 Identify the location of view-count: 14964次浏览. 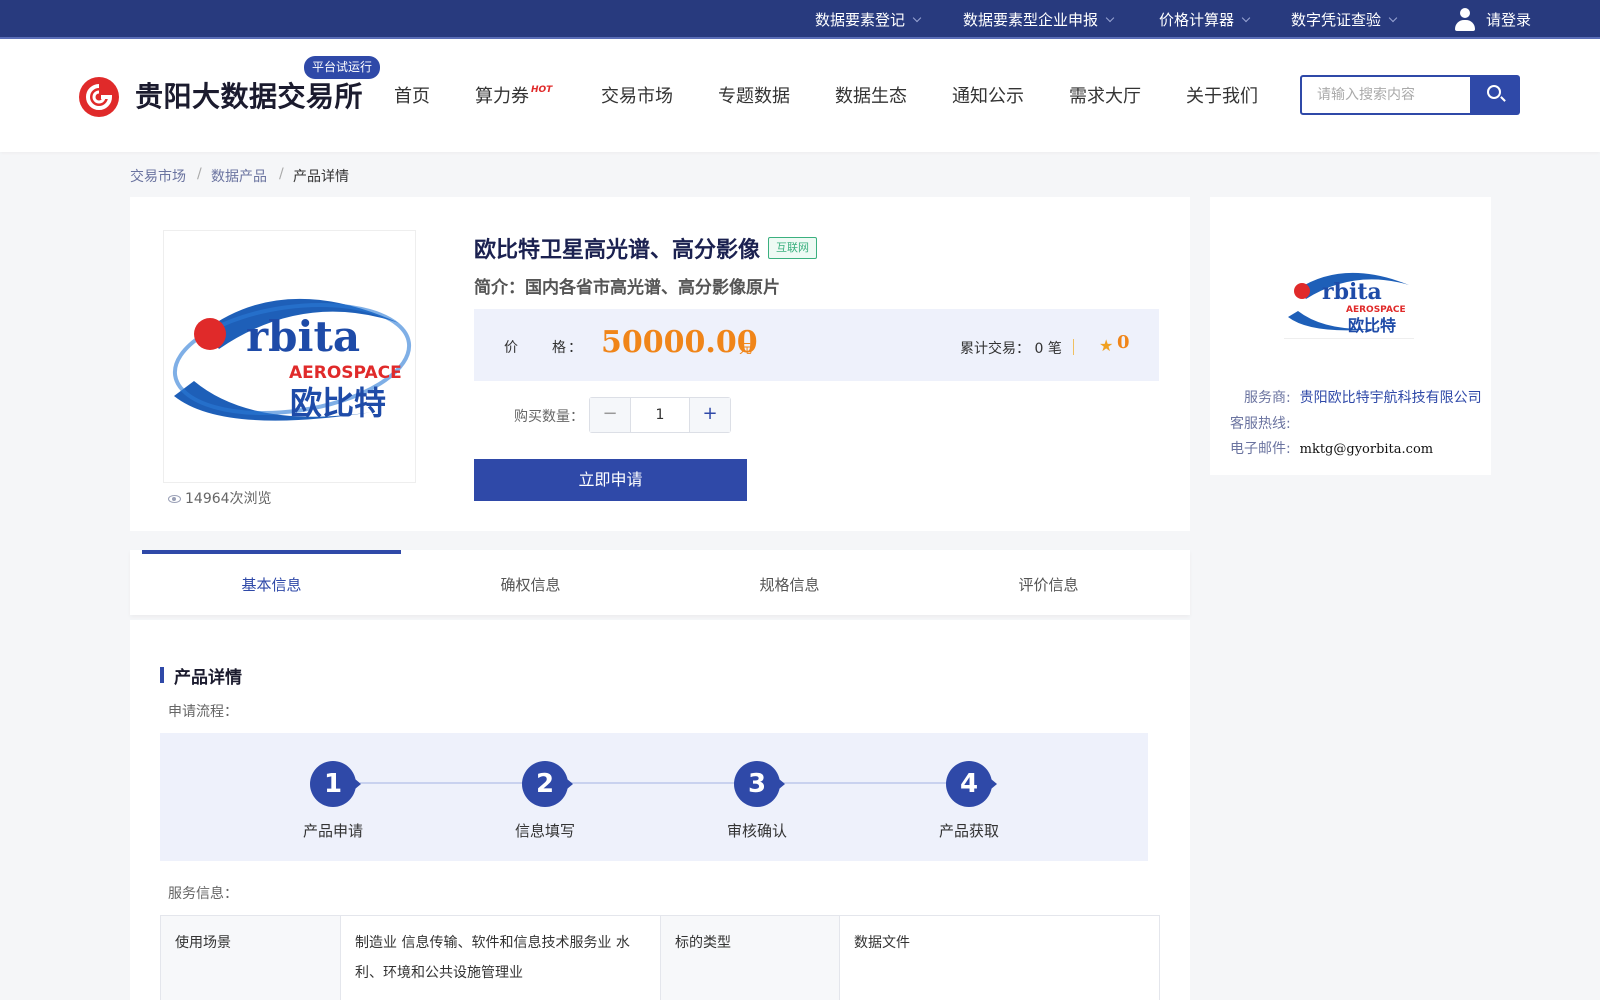
(220, 498).